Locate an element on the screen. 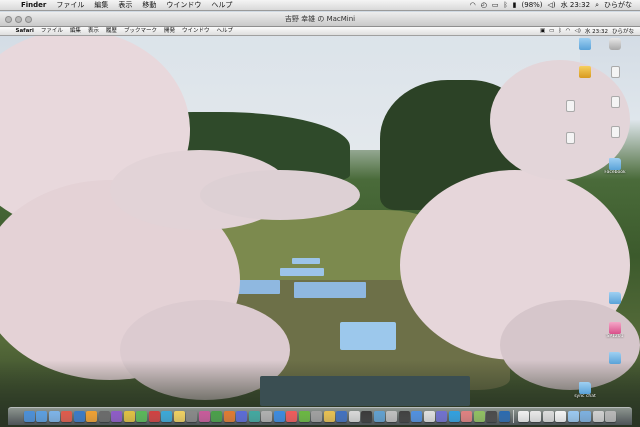 The width and height of the screenshot is (640, 427). remote-display-icon: ▭ is located at coordinates (551, 31).